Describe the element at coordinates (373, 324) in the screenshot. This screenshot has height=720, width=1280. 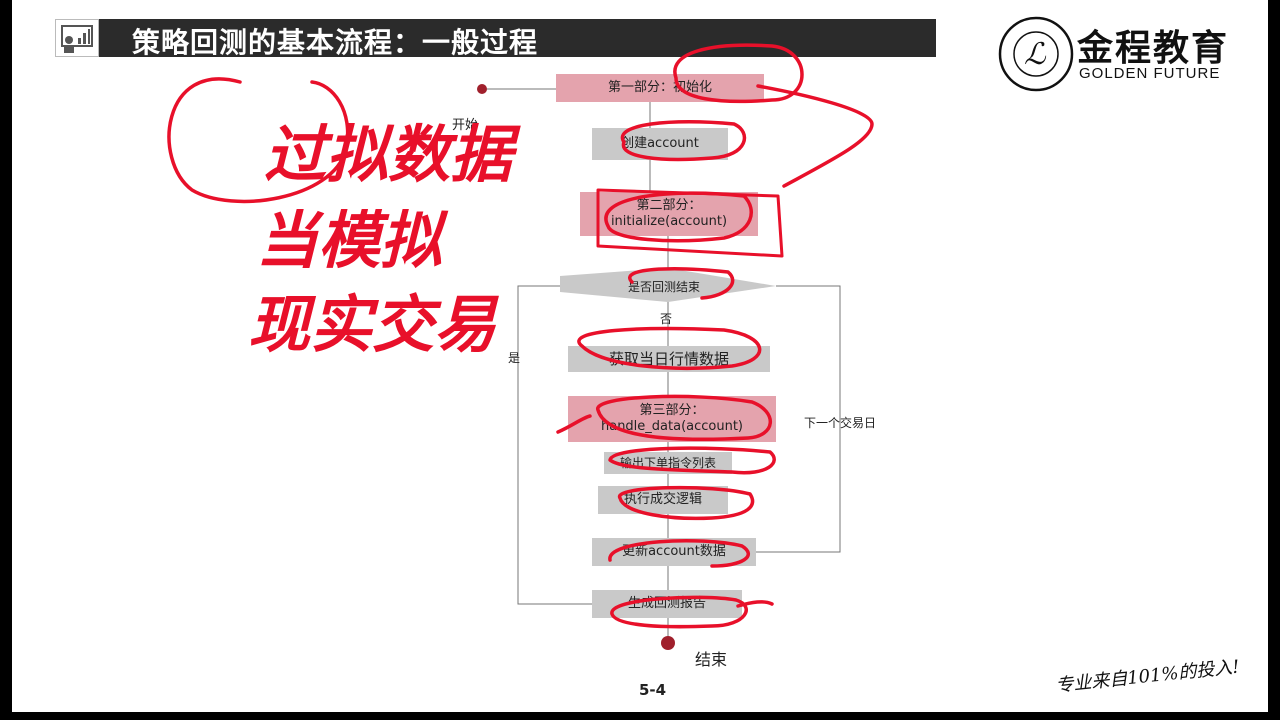
I see `annotation-line-3: 现实交易` at that location.